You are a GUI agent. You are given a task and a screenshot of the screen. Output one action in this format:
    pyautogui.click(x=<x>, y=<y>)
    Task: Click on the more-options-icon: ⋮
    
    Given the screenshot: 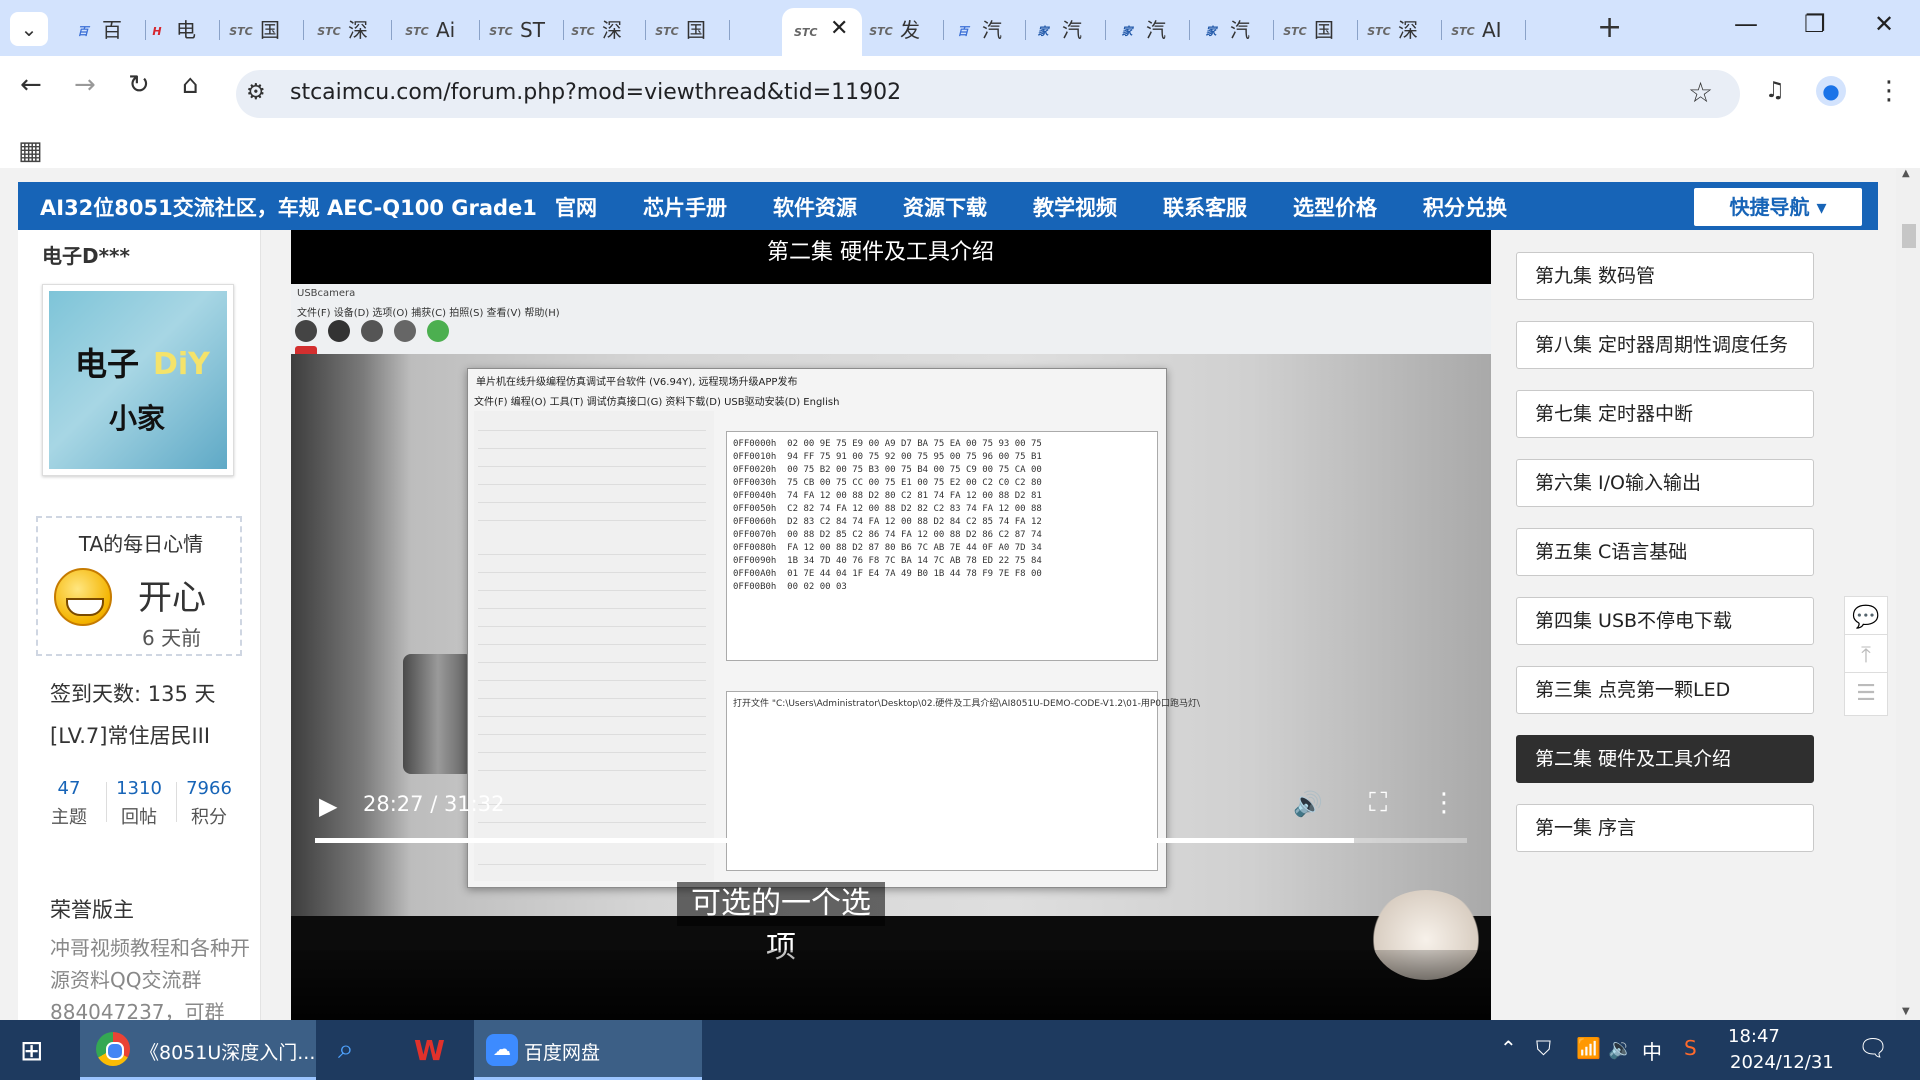 What is the action you would take?
    pyautogui.click(x=1444, y=803)
    